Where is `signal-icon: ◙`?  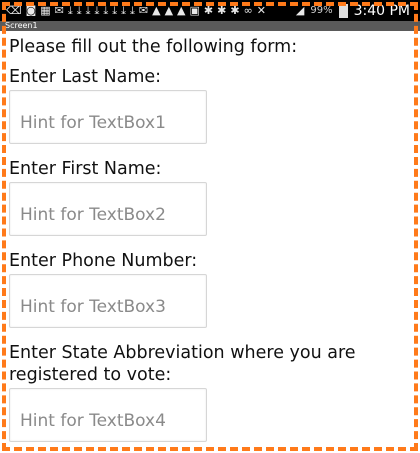 signal-icon: ◙ is located at coordinates (31, 10).